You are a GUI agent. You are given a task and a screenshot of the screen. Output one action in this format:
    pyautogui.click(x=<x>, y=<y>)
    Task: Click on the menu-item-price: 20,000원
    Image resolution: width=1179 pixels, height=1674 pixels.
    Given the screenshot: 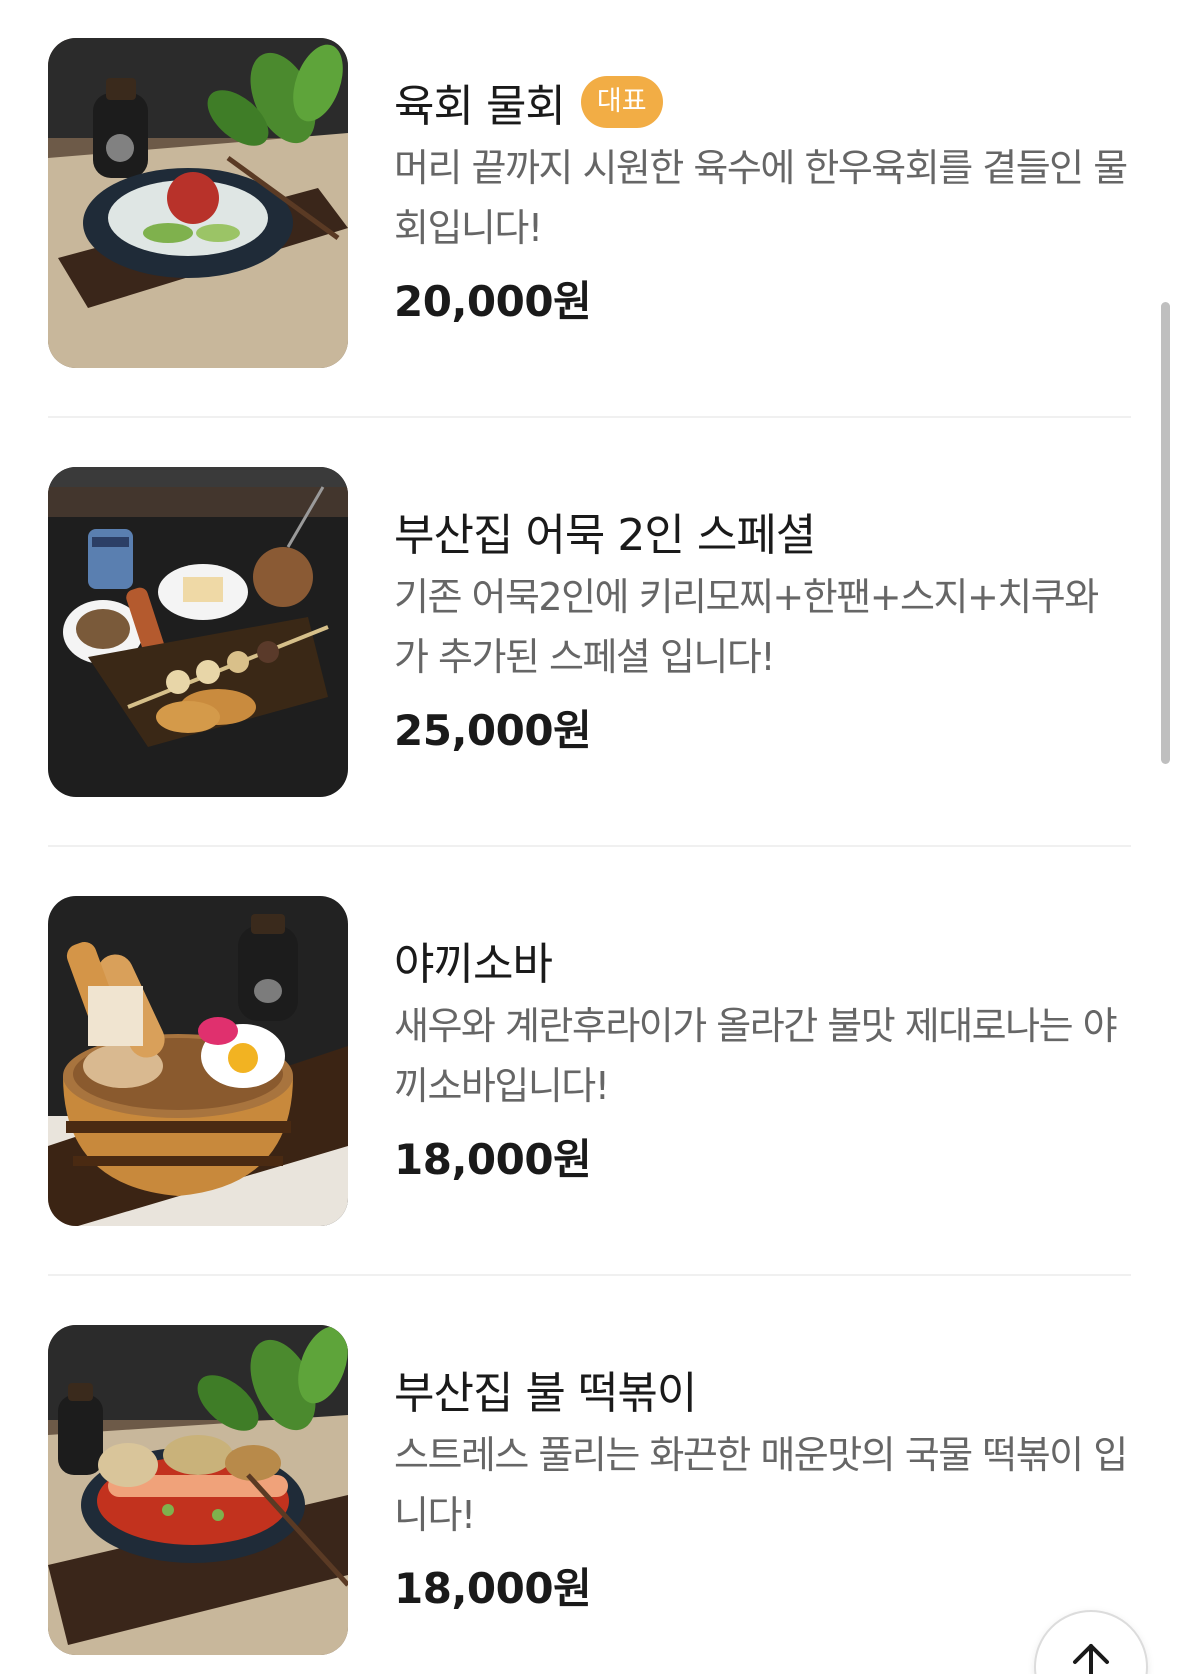 What is the action you would take?
    pyautogui.click(x=493, y=301)
    